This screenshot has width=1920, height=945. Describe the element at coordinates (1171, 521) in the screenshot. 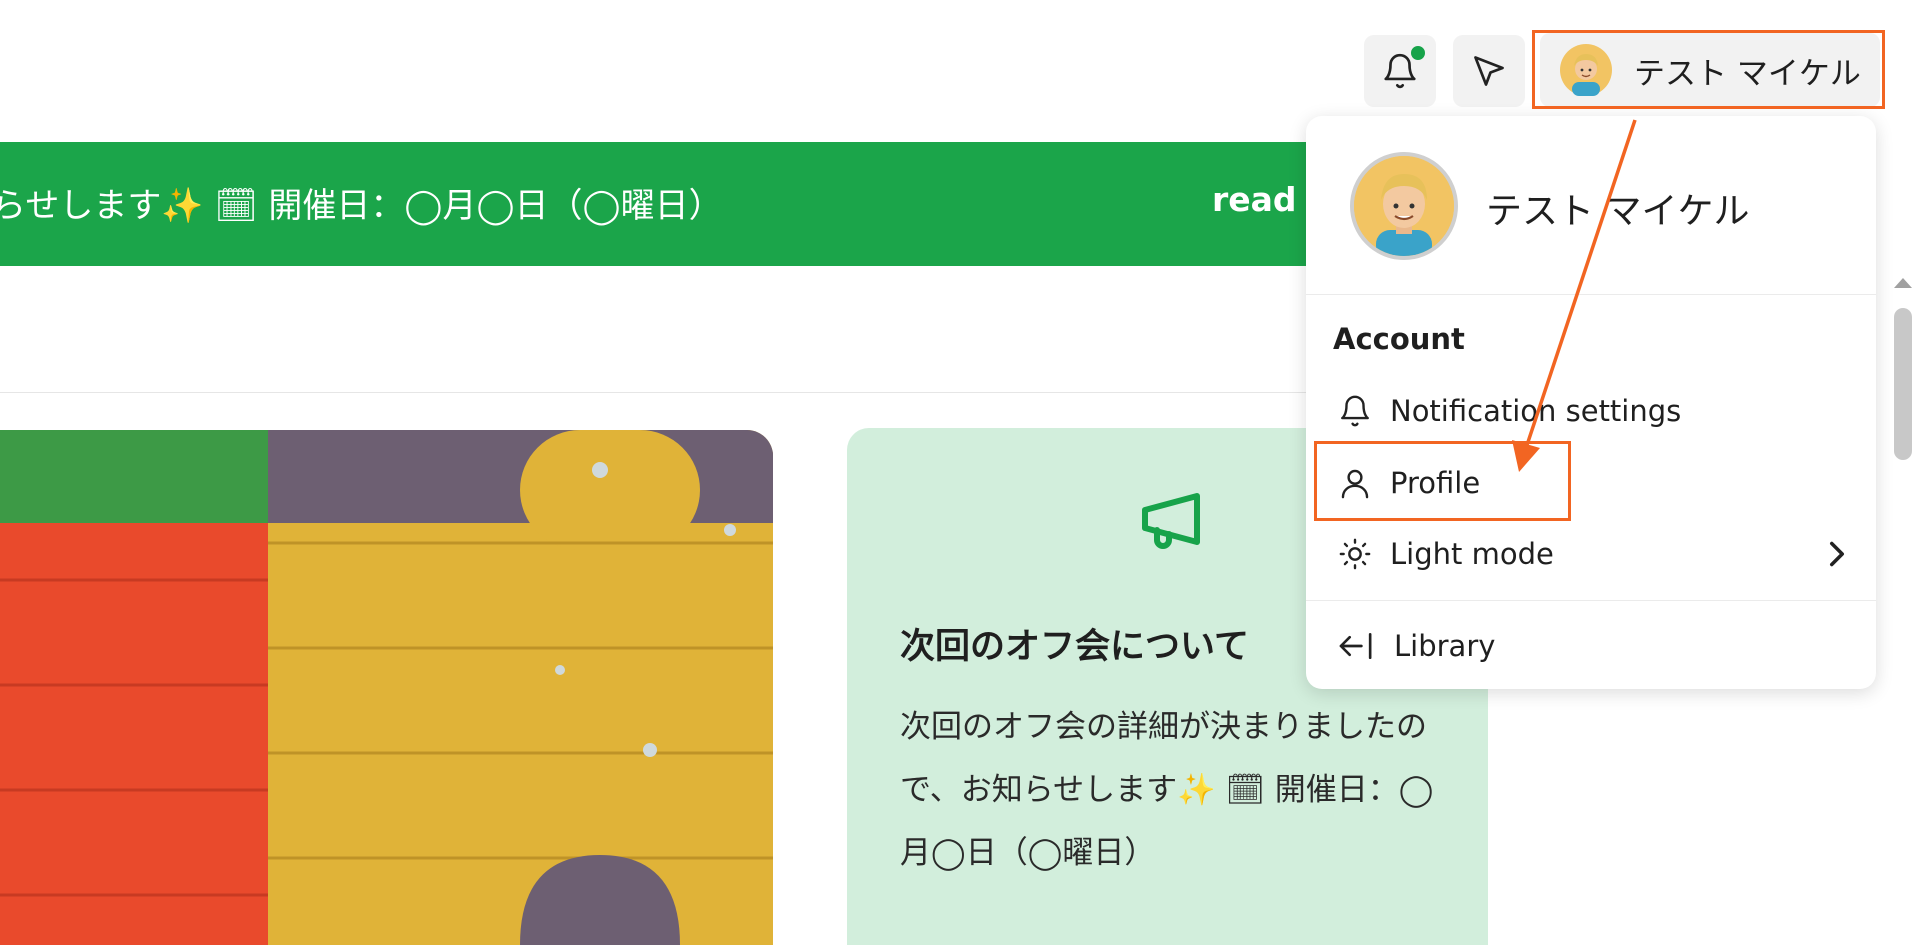

I see `megaphone-icon` at that location.